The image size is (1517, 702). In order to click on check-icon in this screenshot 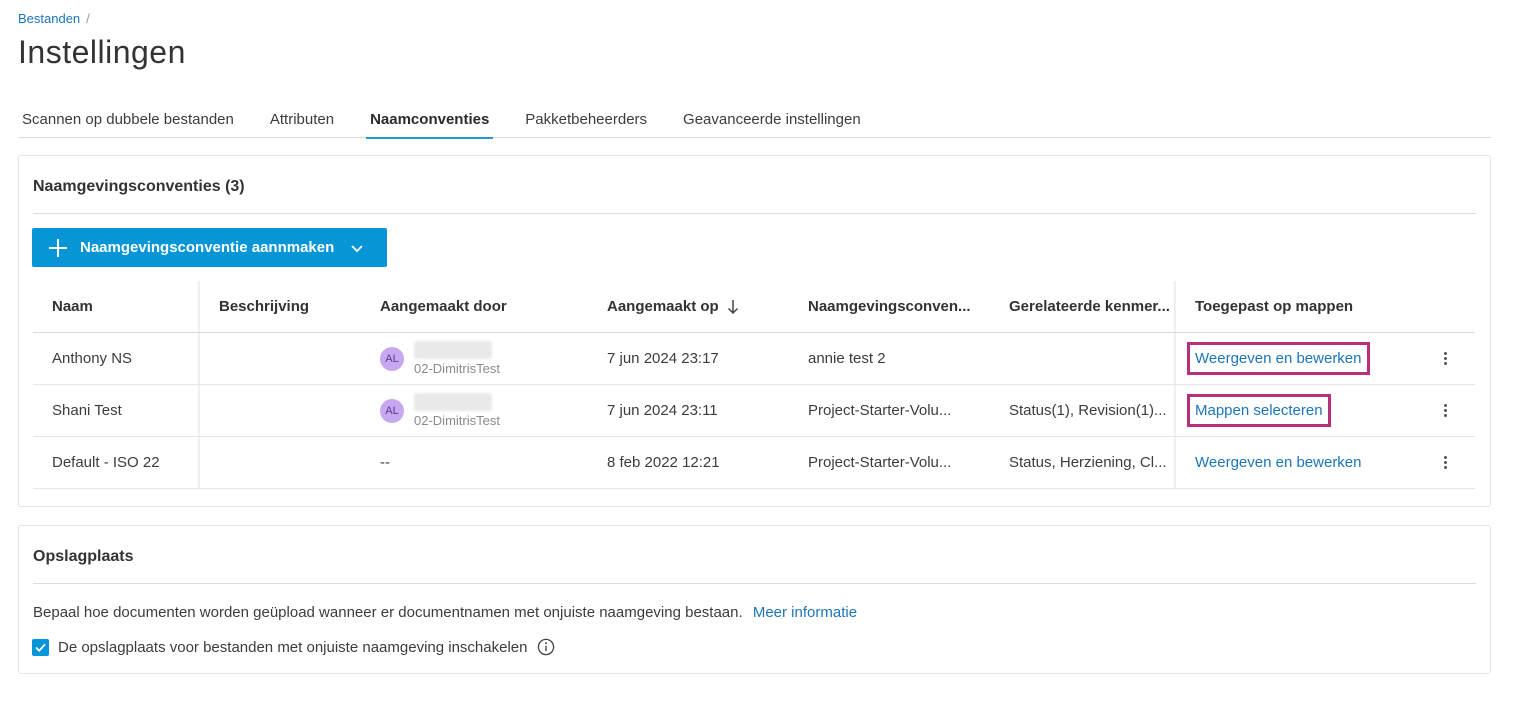, I will do `click(40, 647)`.